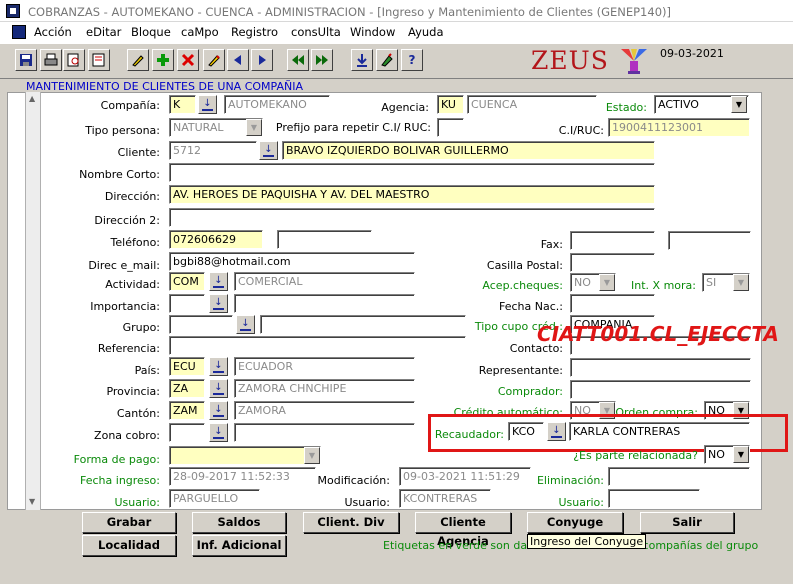  What do you see at coordinates (132, 196) in the screenshot?
I see `direccion-label: Dirección:` at bounding box center [132, 196].